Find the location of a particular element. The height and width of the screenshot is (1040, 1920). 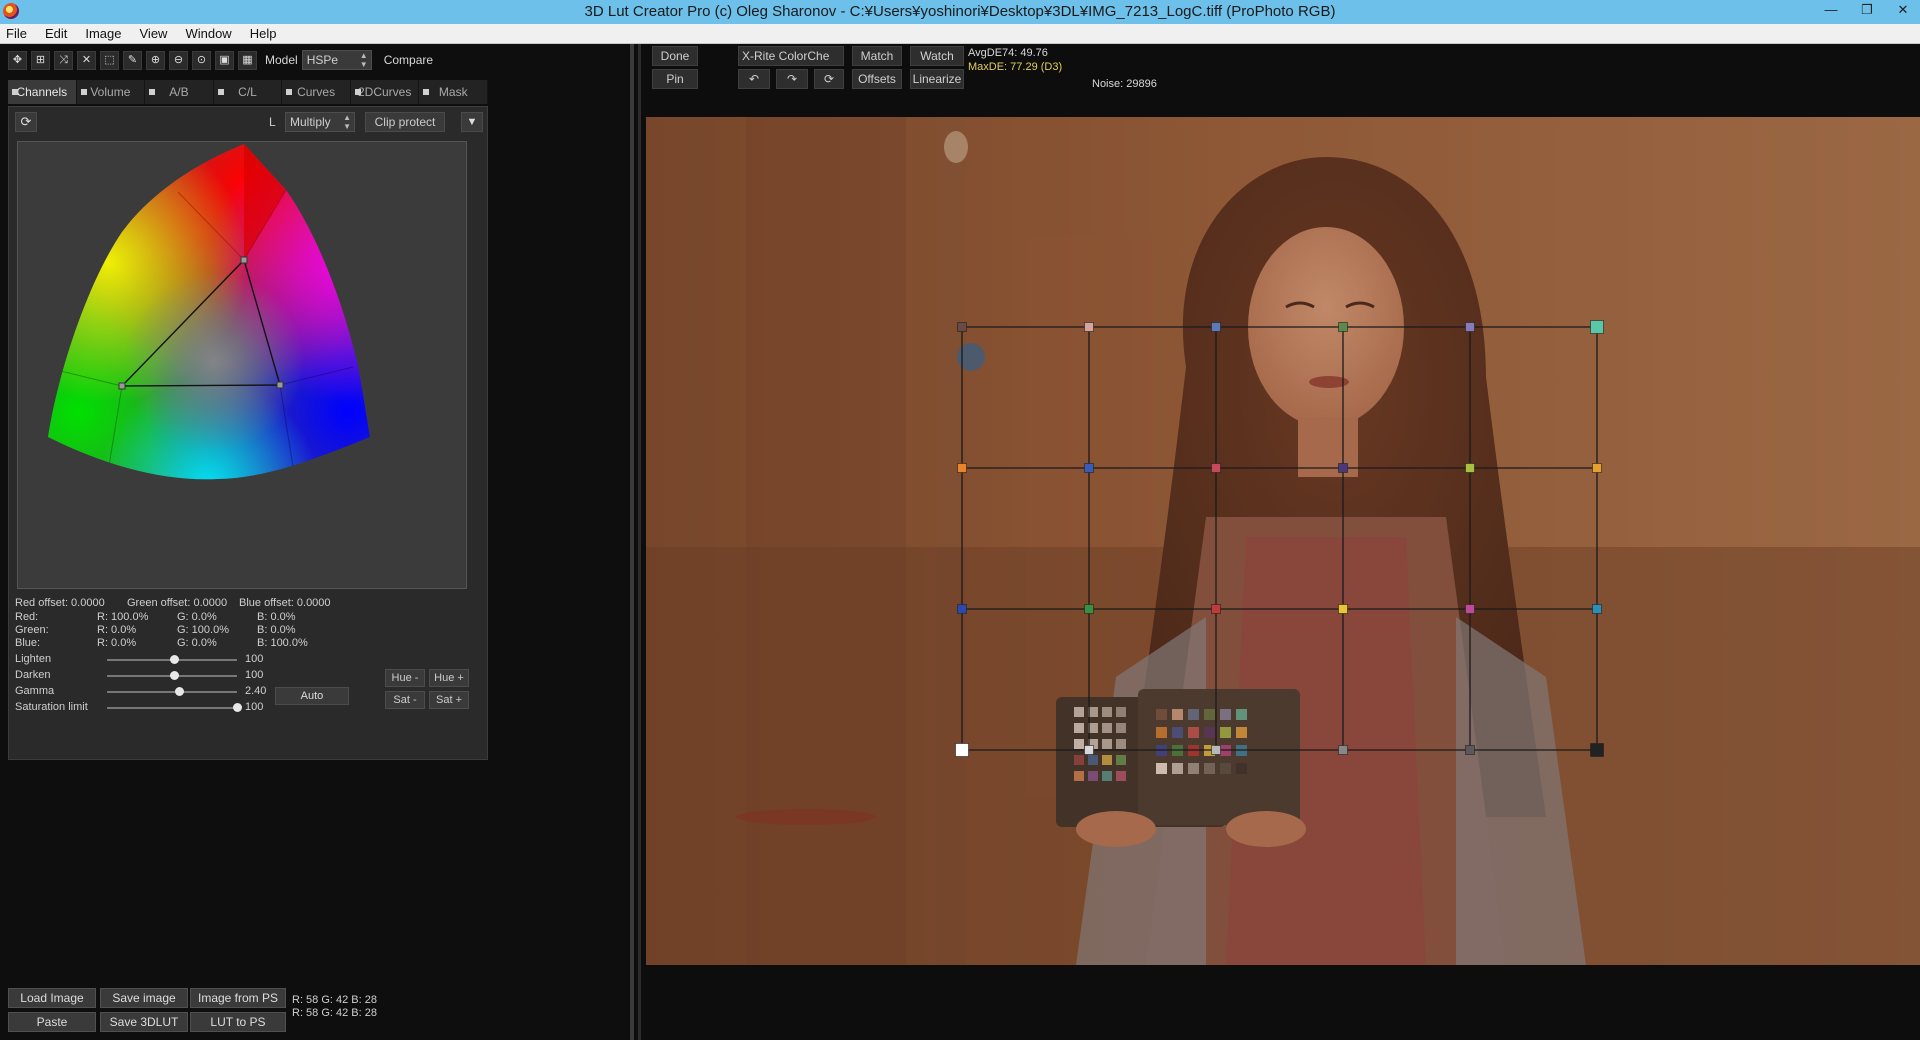

refresh-icon: ⟳ is located at coordinates (829, 79).